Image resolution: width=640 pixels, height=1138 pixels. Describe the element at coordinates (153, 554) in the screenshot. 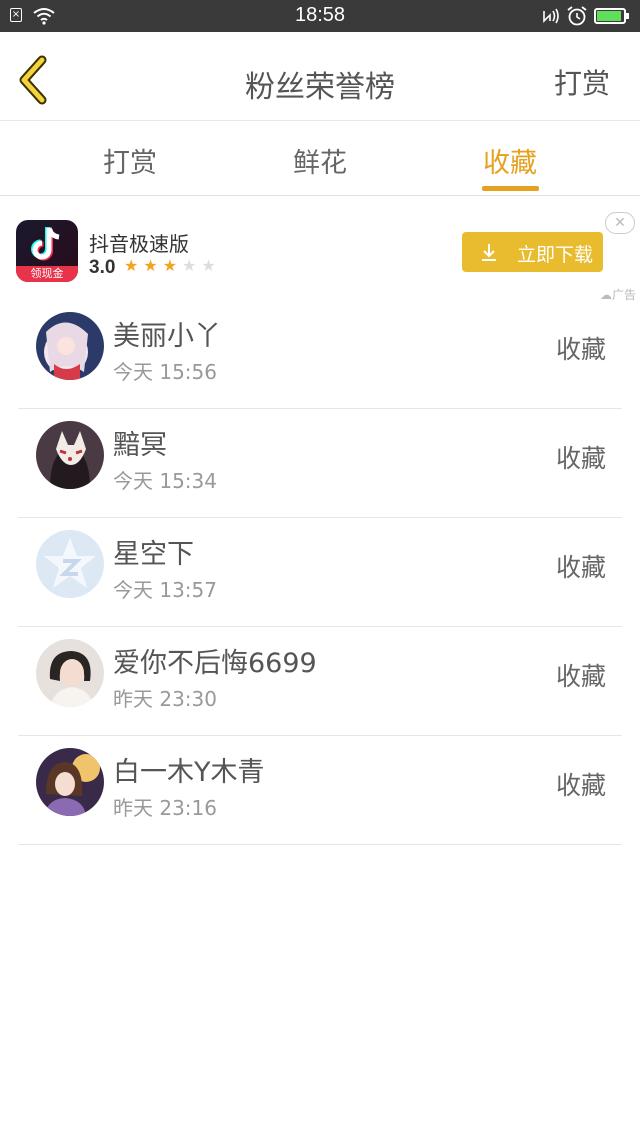

I see `user-name: 星空下` at that location.